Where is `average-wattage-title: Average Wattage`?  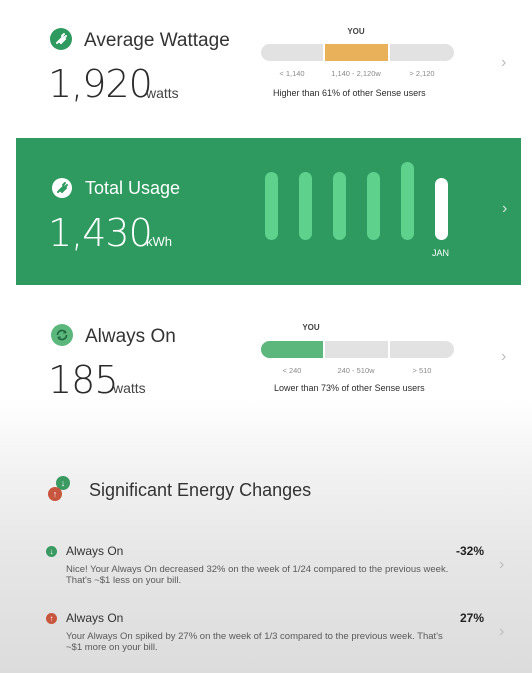 average-wattage-title: Average Wattage is located at coordinates (157, 40).